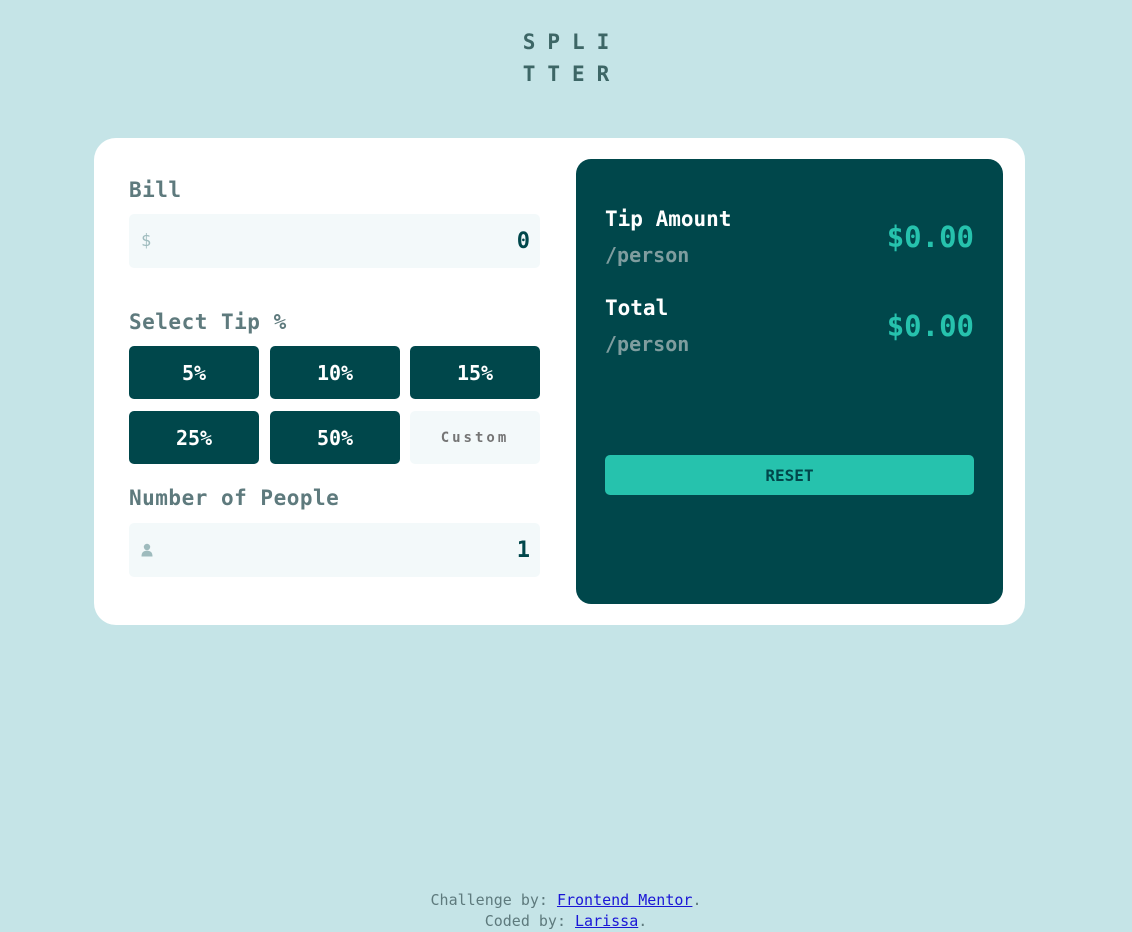  I want to click on tip-amount-value: $0.00, so click(930, 237).